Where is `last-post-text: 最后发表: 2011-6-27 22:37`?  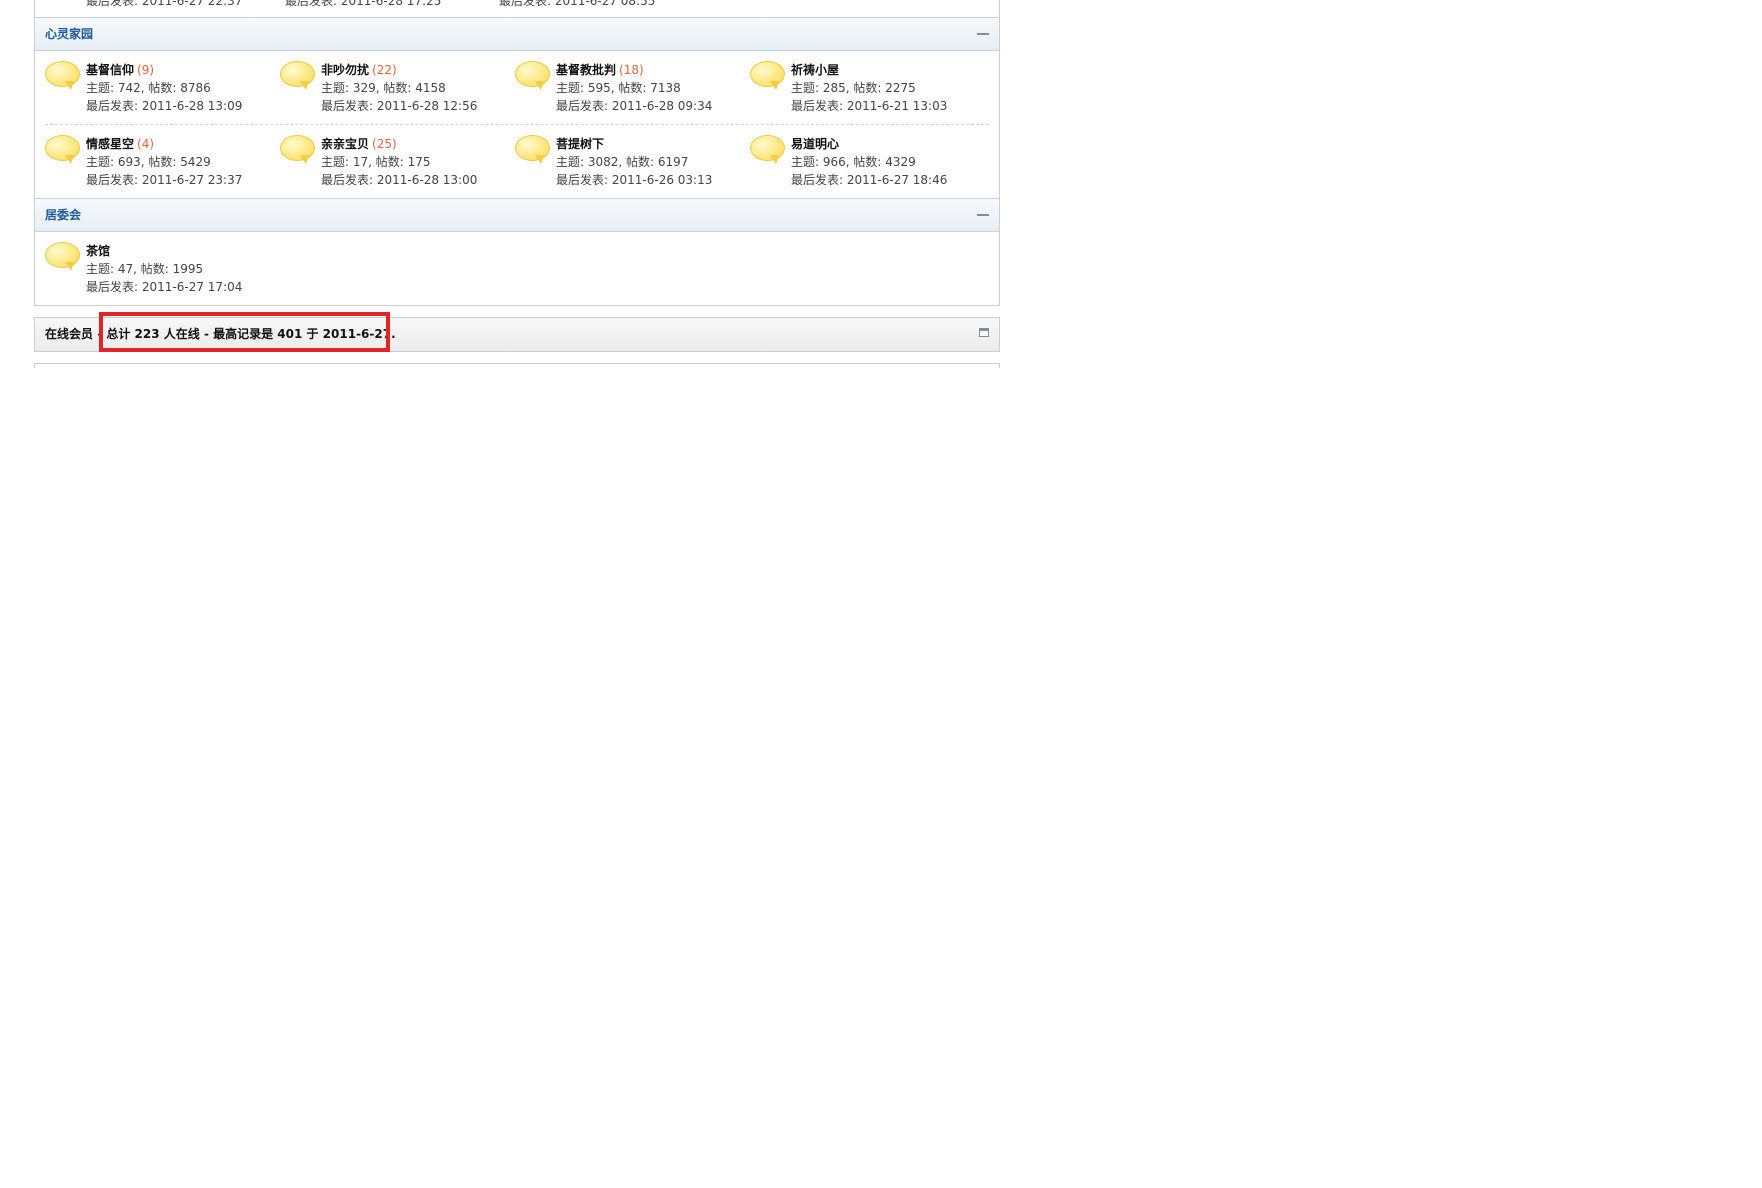
last-post-text: 最后发表: 2011-6-27 22:37 is located at coordinates (164, 4).